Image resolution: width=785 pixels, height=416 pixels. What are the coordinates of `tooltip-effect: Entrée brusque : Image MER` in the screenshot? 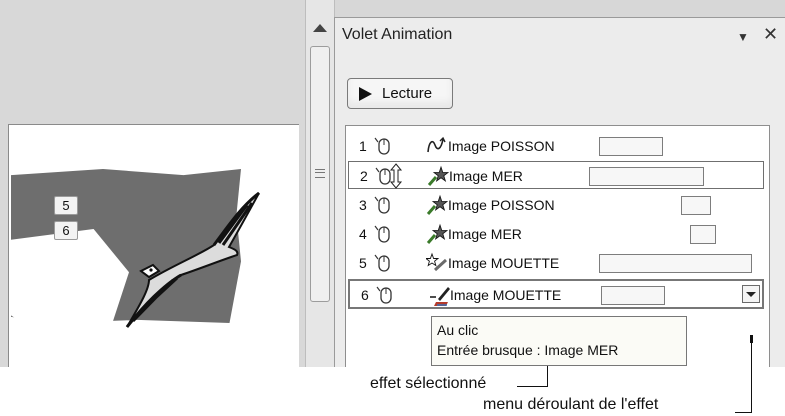 It's located at (528, 350).